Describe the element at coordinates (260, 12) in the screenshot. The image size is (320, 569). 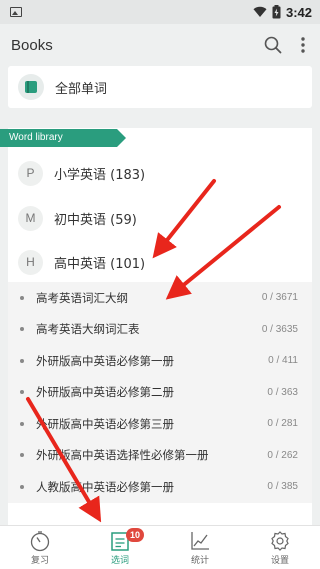
I see `wifi-icon` at that location.